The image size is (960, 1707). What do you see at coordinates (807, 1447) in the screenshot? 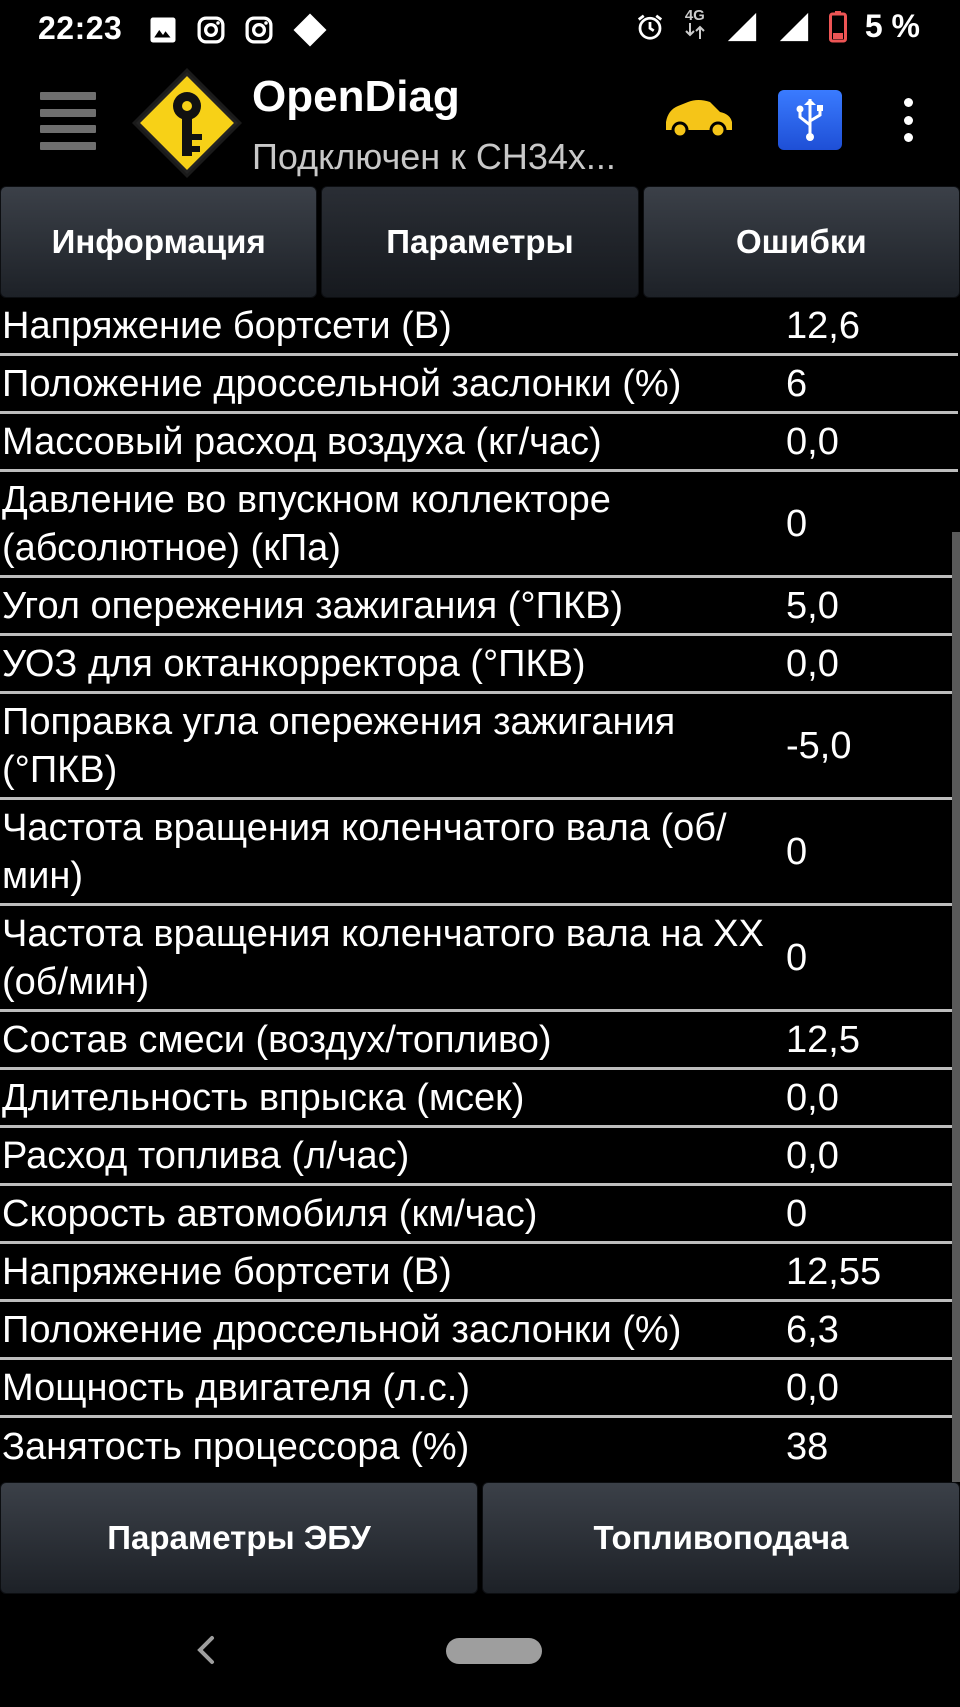
I see `param-value: 38` at bounding box center [807, 1447].